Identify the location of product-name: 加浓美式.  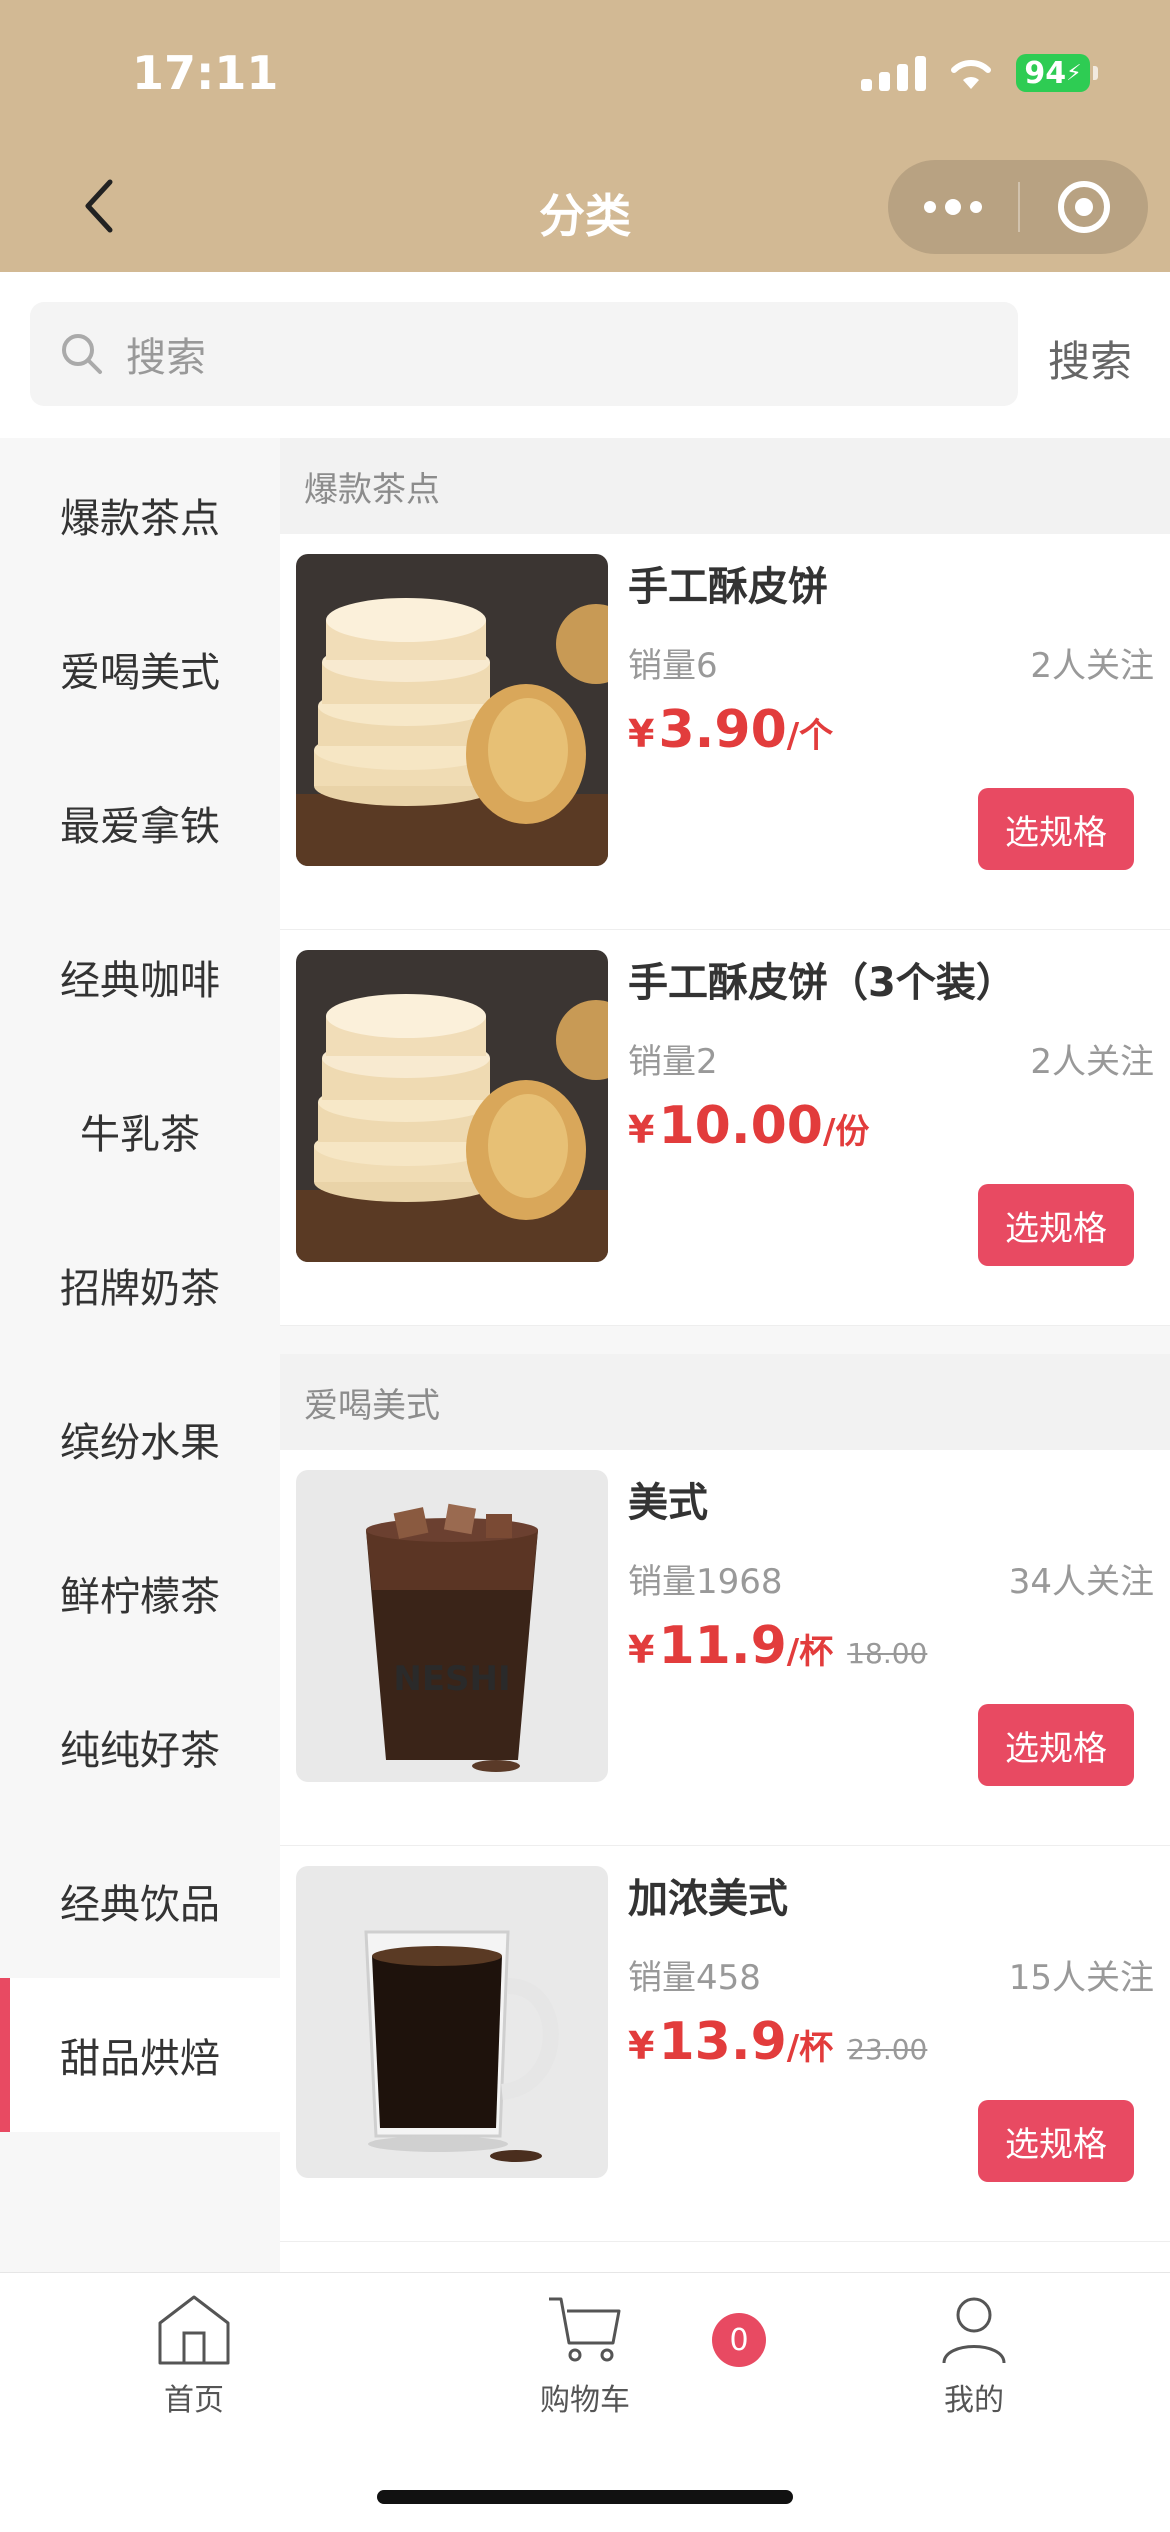
(708, 1899).